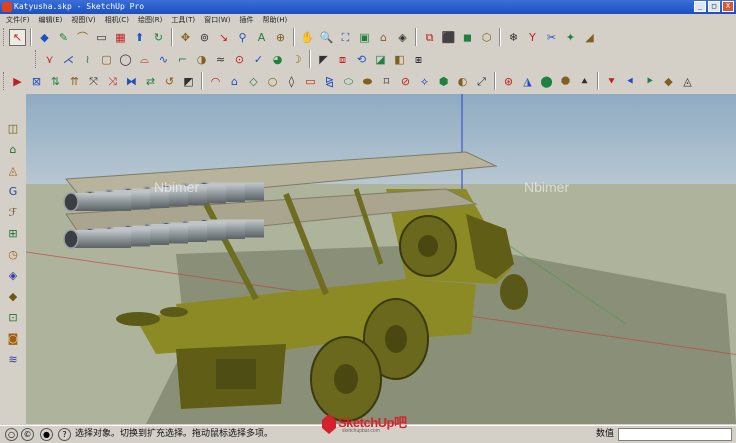 This screenshot has width=736, height=443. Describe the element at coordinates (185, 37) in the screenshot. I see `main-tool-8-icon: ✥` at that location.